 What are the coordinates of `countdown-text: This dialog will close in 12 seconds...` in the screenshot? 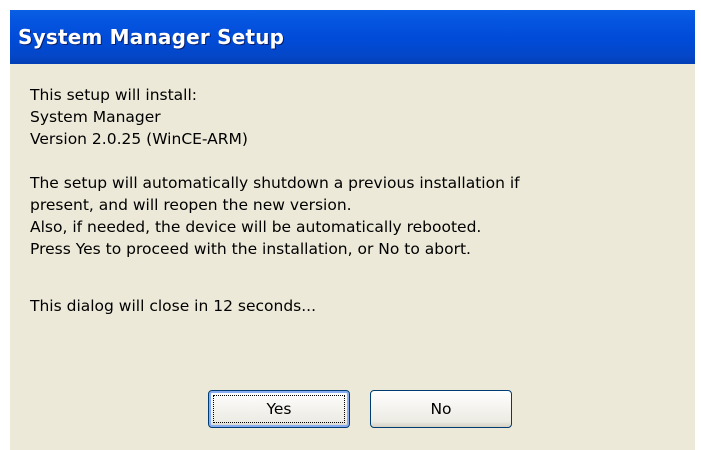 It's located at (173, 306).